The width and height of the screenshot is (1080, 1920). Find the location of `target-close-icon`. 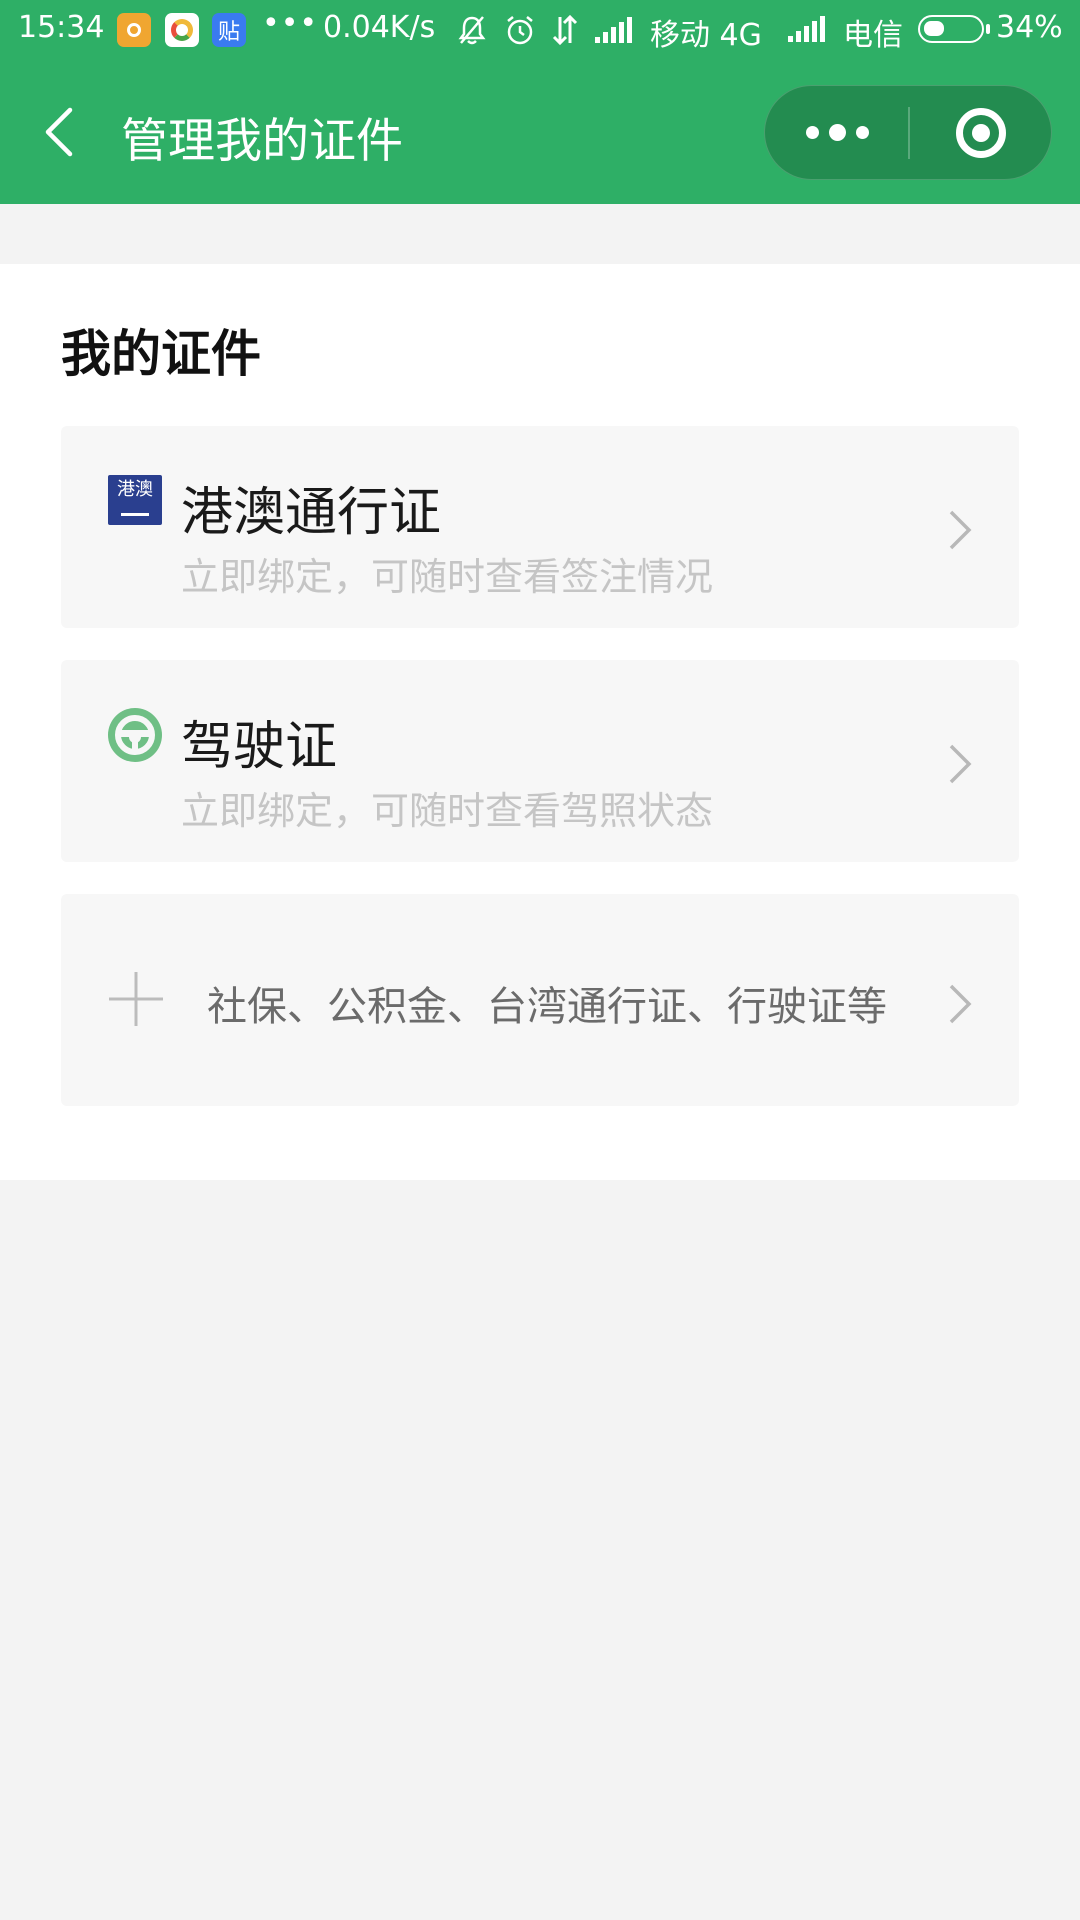

target-close-icon is located at coordinates (981, 133).